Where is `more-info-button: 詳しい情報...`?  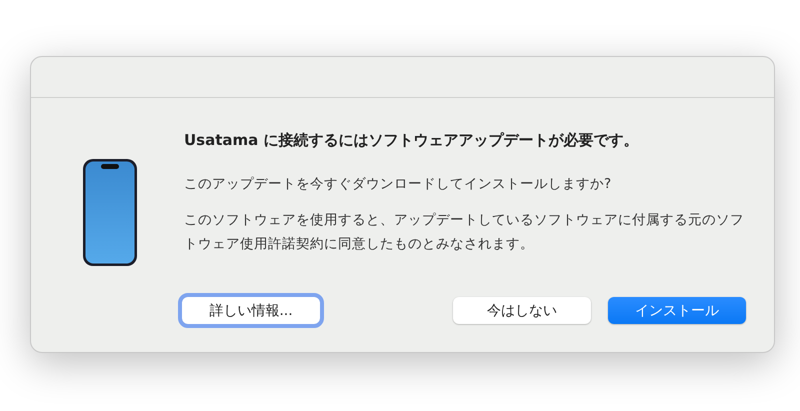 more-info-button: 詳しい情報... is located at coordinates (251, 310).